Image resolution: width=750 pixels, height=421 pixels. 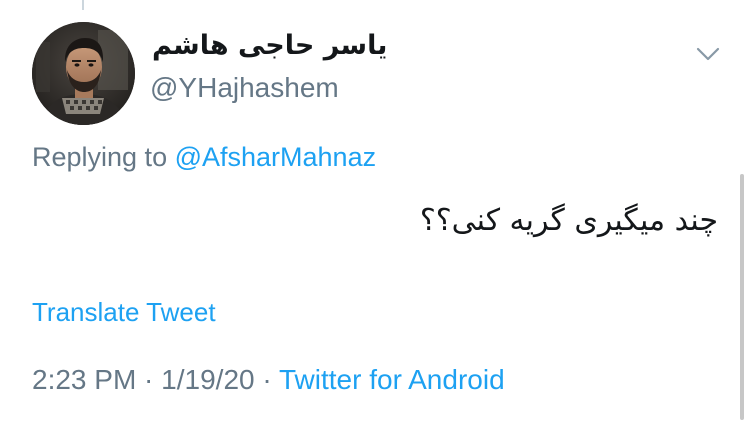 I want to click on tweet-source-link: Twitter for Android, so click(x=392, y=379).